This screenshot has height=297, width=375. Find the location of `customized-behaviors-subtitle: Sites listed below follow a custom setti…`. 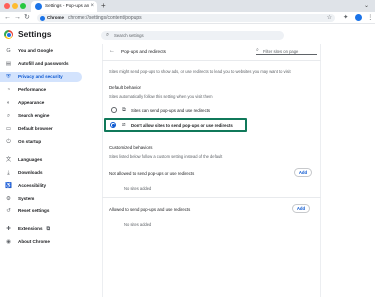

customized-behaviors-subtitle: Sites listed below follow a custom setti… is located at coordinates (166, 156).